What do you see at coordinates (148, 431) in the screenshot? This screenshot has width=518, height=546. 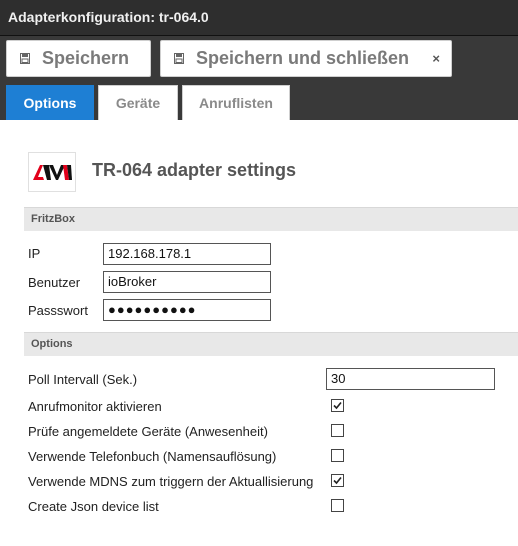 I see `option-label-anwesenheit: Prüfe angemeldete Geräte (Anwesenheit)` at bounding box center [148, 431].